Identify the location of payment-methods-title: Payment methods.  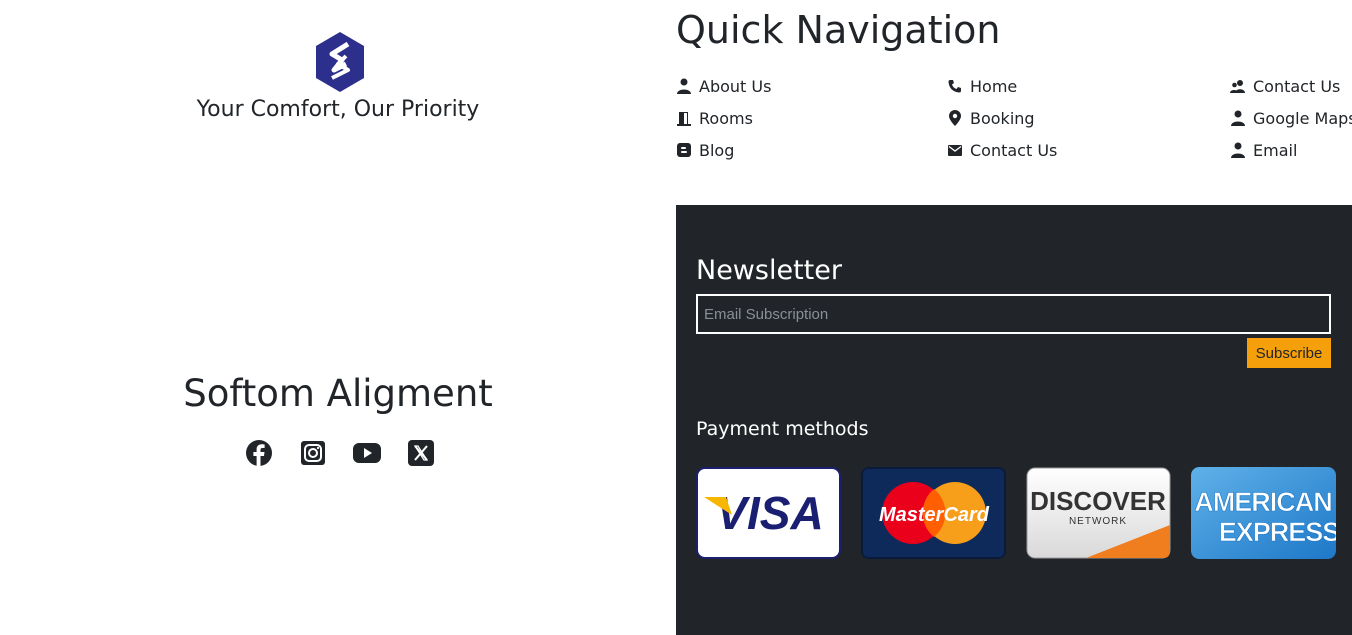
(782, 429).